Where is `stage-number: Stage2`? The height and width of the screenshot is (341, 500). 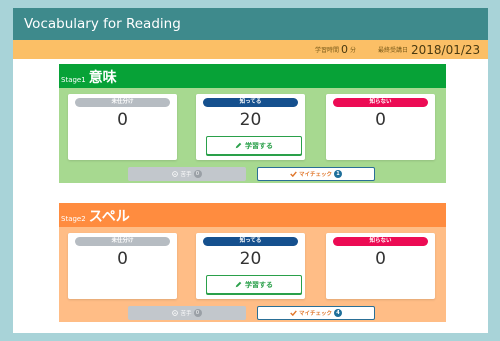 stage-number: Stage2 is located at coordinates (73, 219).